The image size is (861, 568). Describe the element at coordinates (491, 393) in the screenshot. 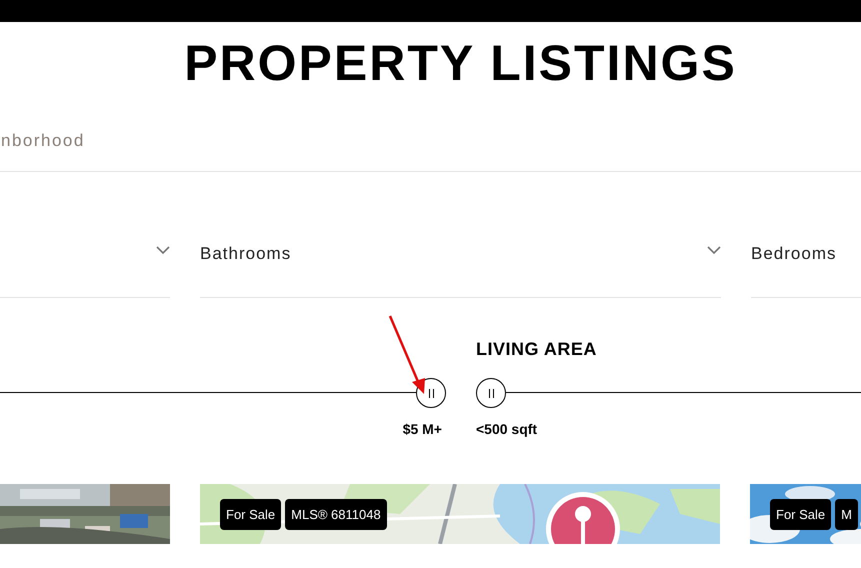

I see `slider-handle` at that location.